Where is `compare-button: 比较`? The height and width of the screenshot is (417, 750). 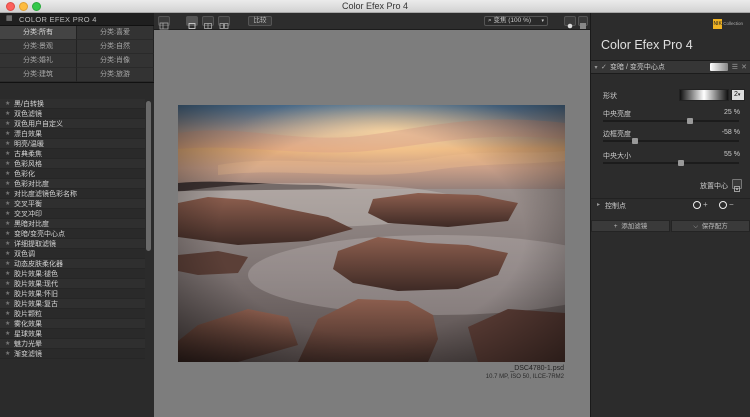
compare-button: 比较 is located at coordinates (260, 21).